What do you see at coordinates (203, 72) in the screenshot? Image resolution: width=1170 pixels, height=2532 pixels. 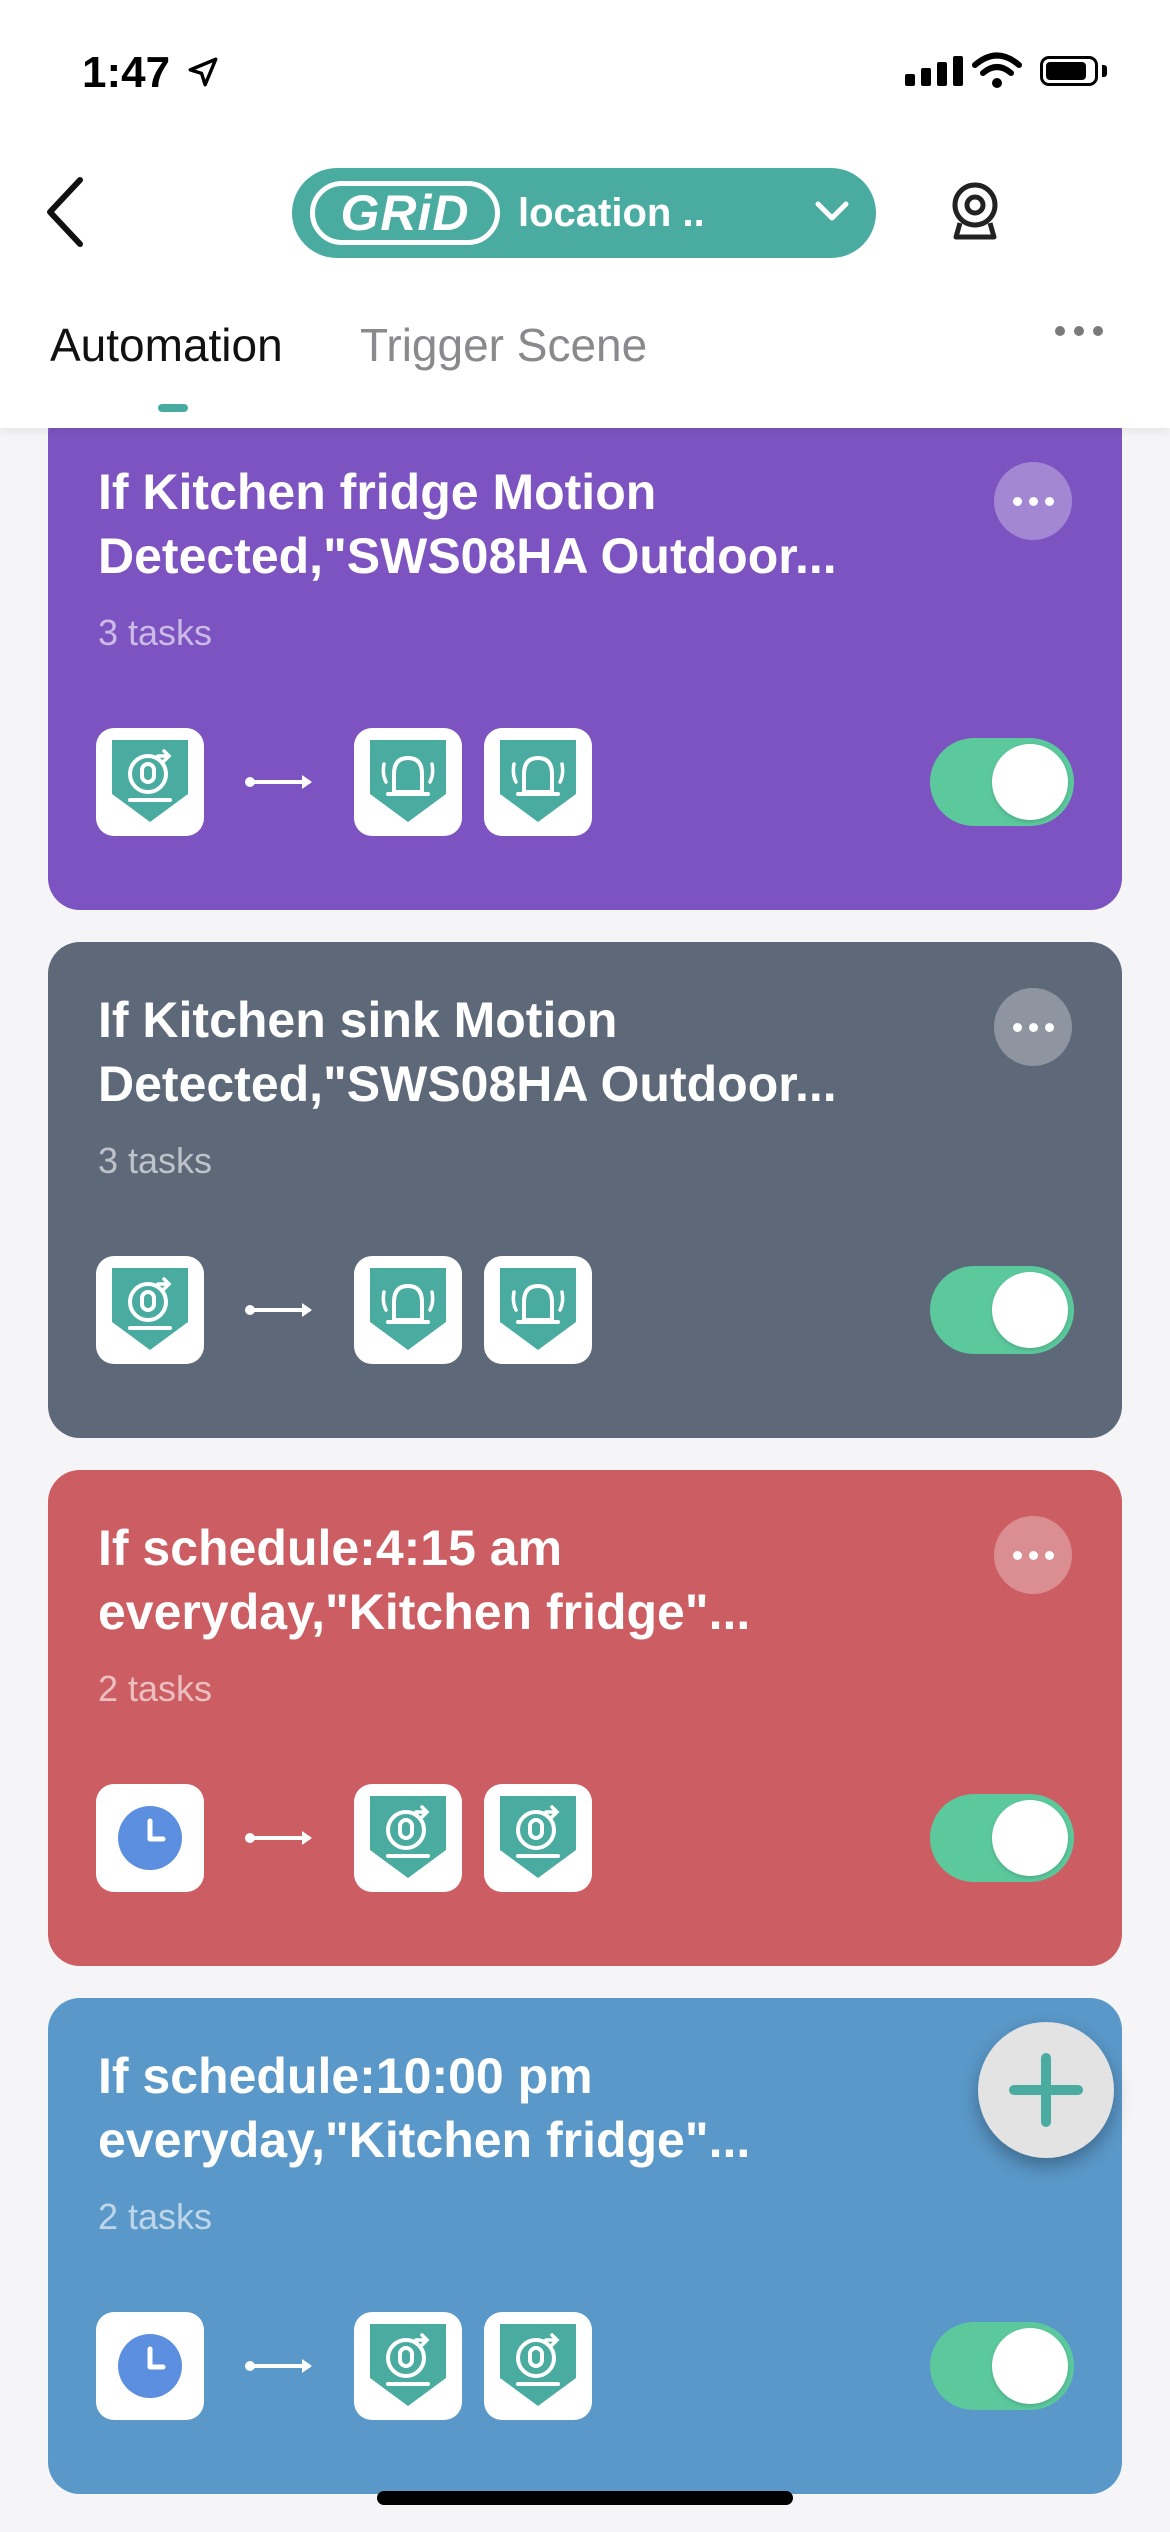 I see `location-arrow-icon` at bounding box center [203, 72].